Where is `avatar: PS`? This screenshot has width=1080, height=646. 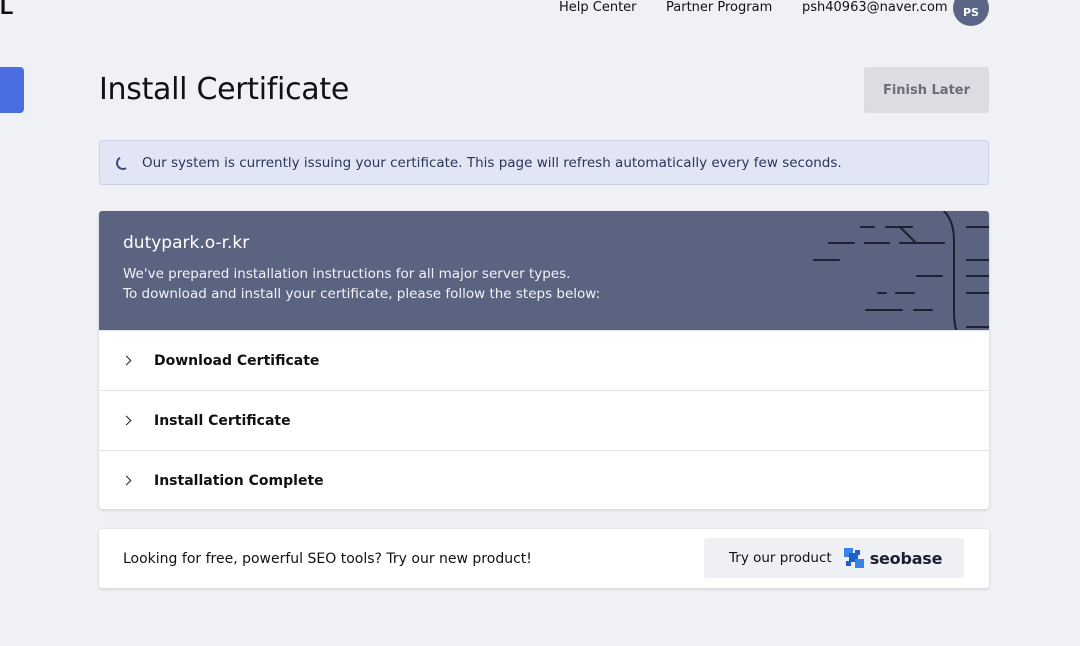 avatar: PS is located at coordinates (971, 13).